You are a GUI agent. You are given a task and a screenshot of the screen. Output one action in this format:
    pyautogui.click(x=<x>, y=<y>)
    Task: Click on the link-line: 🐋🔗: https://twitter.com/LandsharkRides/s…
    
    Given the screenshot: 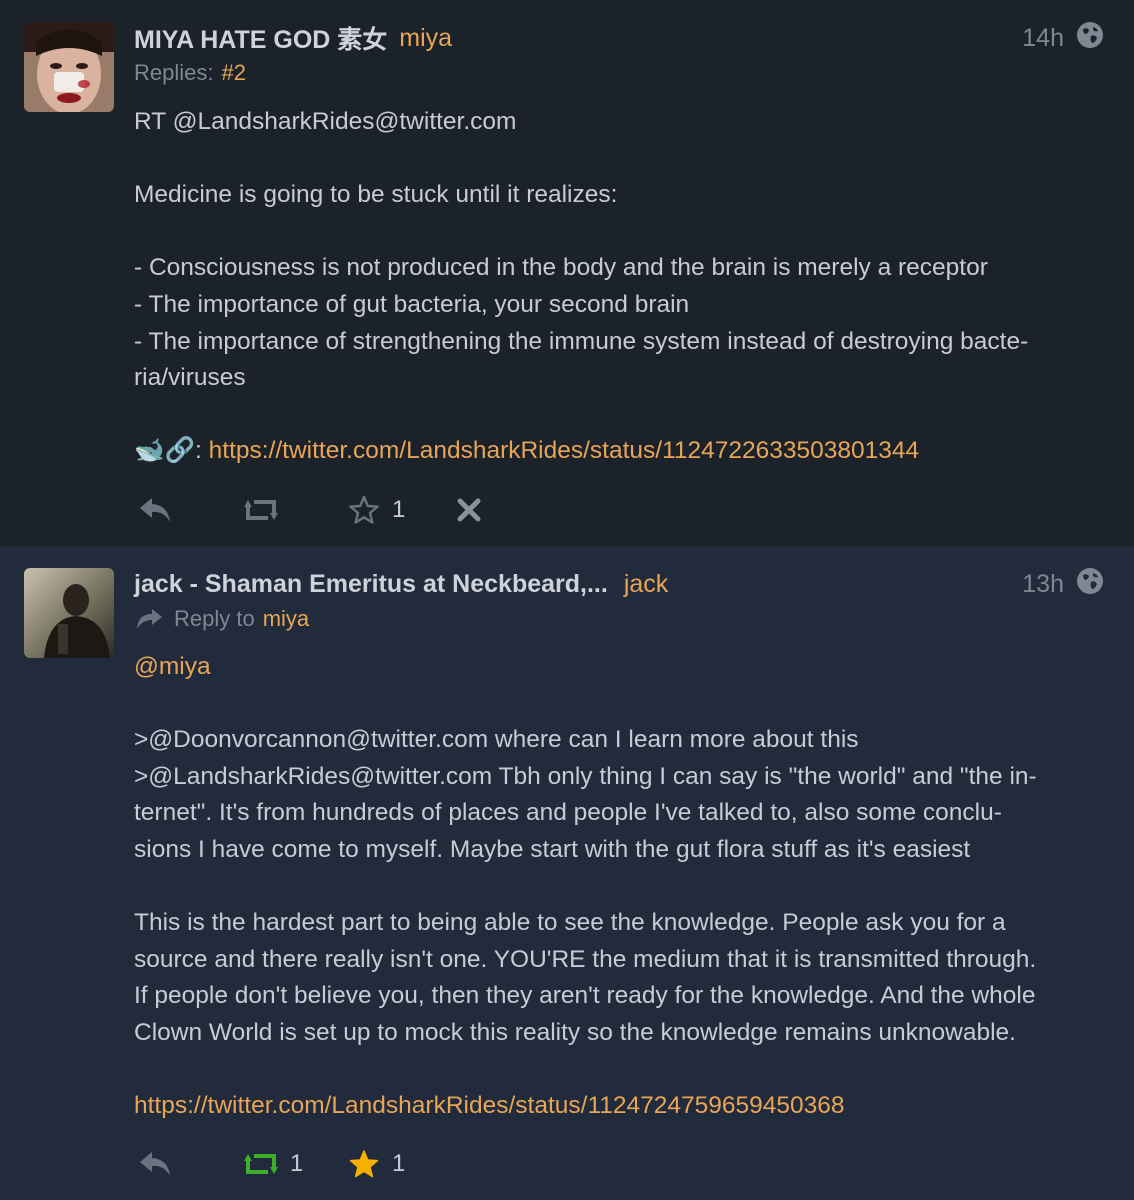 What is the action you would take?
    pyautogui.click(x=619, y=451)
    